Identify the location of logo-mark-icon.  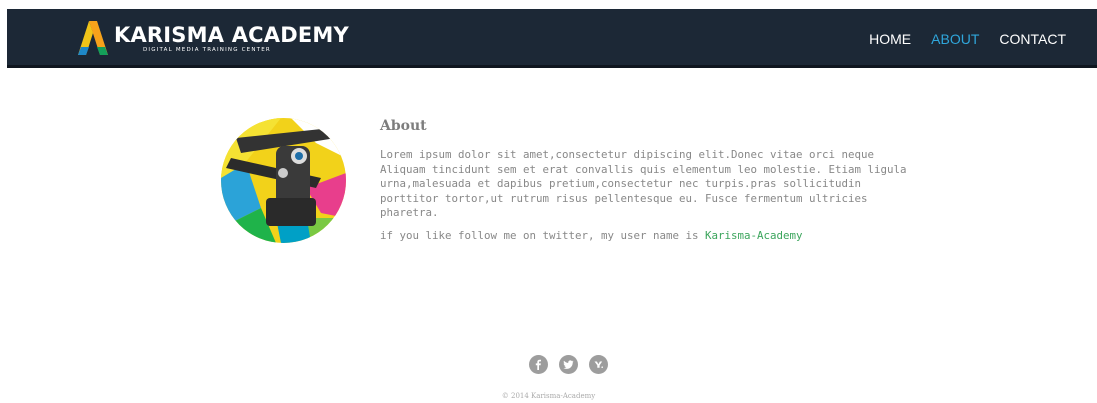
(93, 38).